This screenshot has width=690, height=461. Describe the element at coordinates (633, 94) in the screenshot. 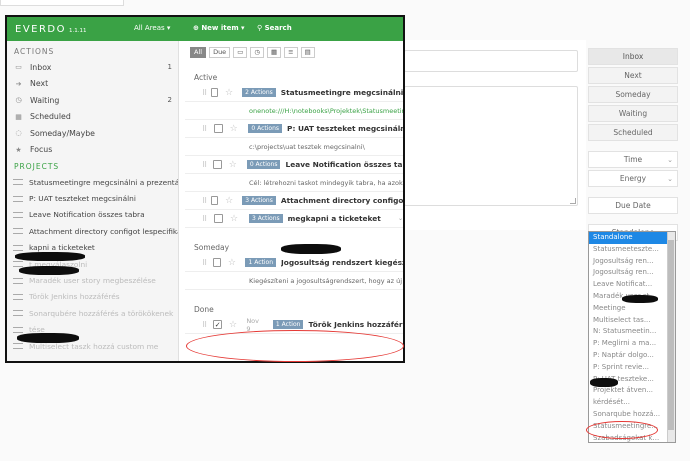

I see `move-to-someday-button: Someday` at that location.